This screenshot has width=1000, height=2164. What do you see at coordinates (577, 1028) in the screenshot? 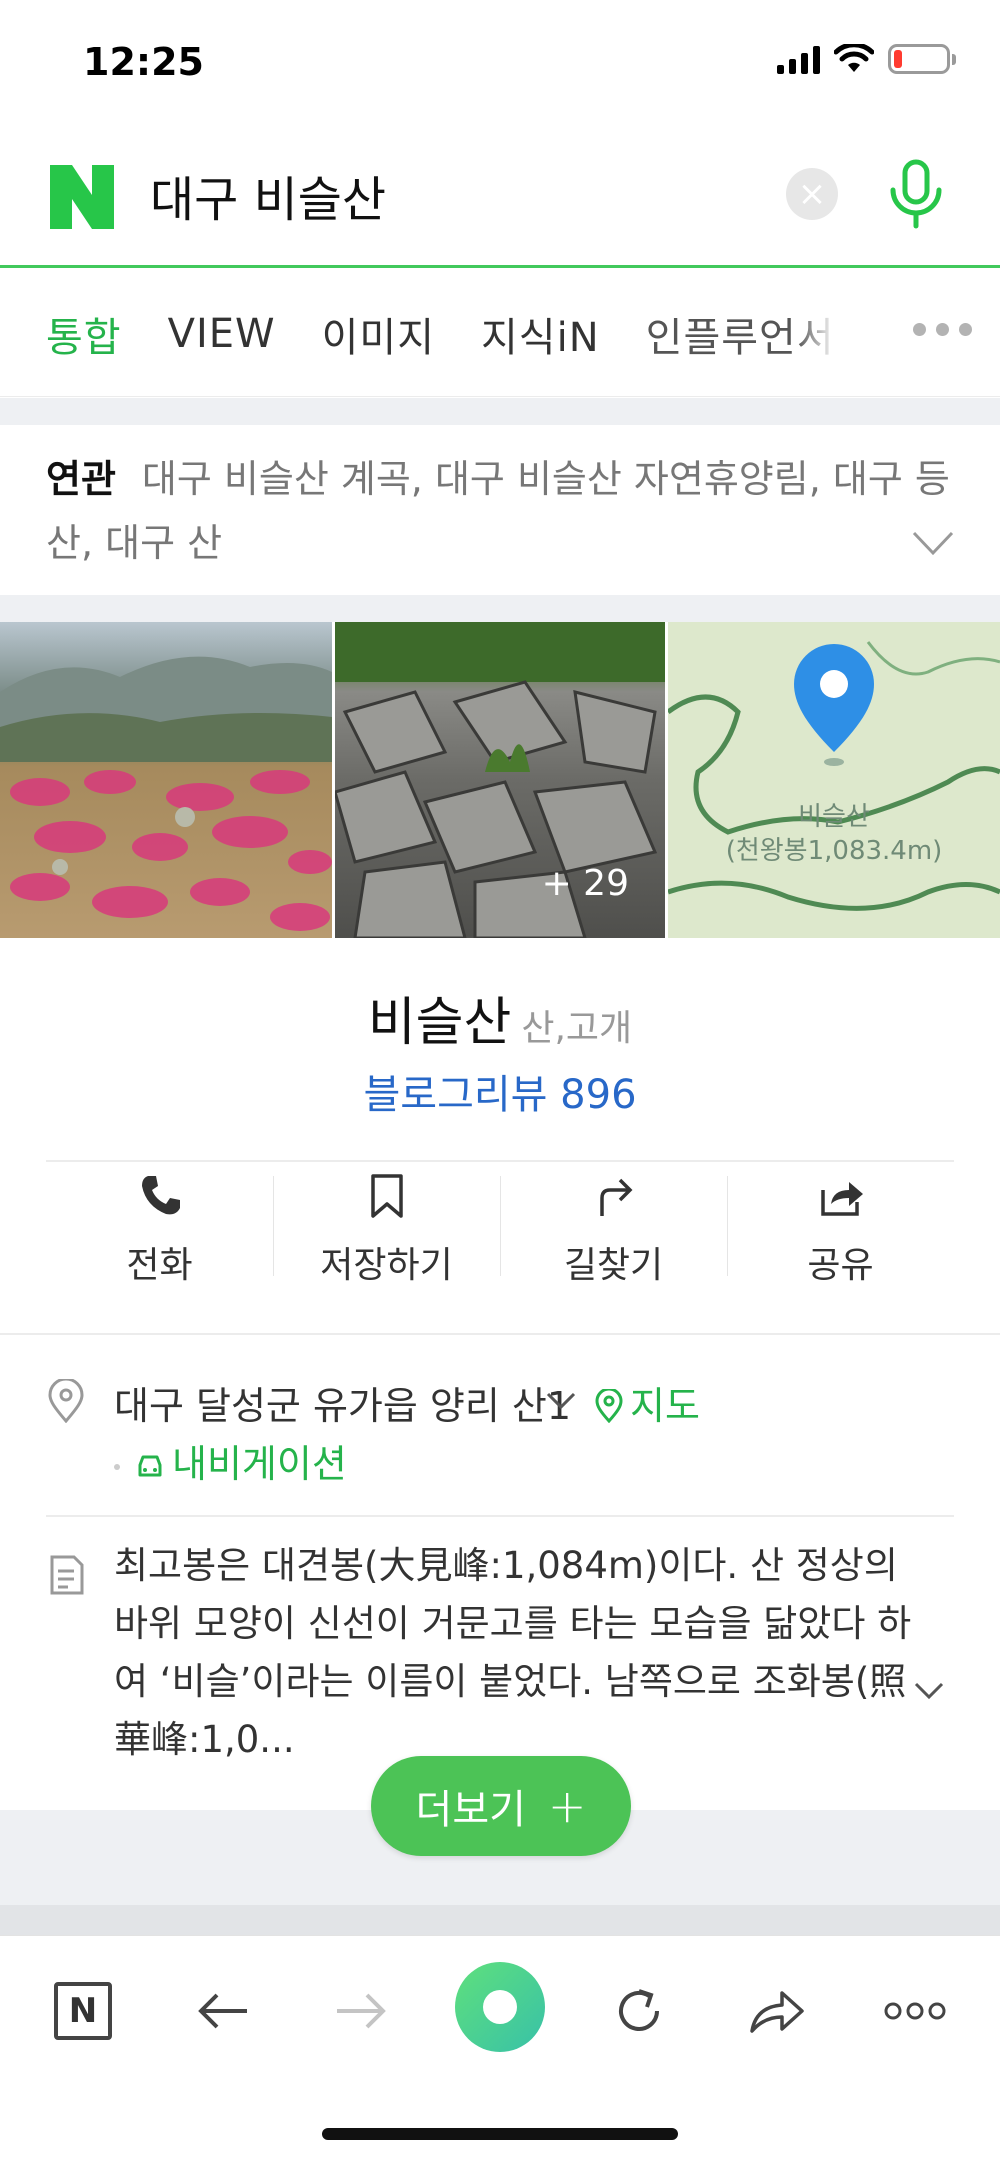
I see `place-category: 산,고개` at bounding box center [577, 1028].